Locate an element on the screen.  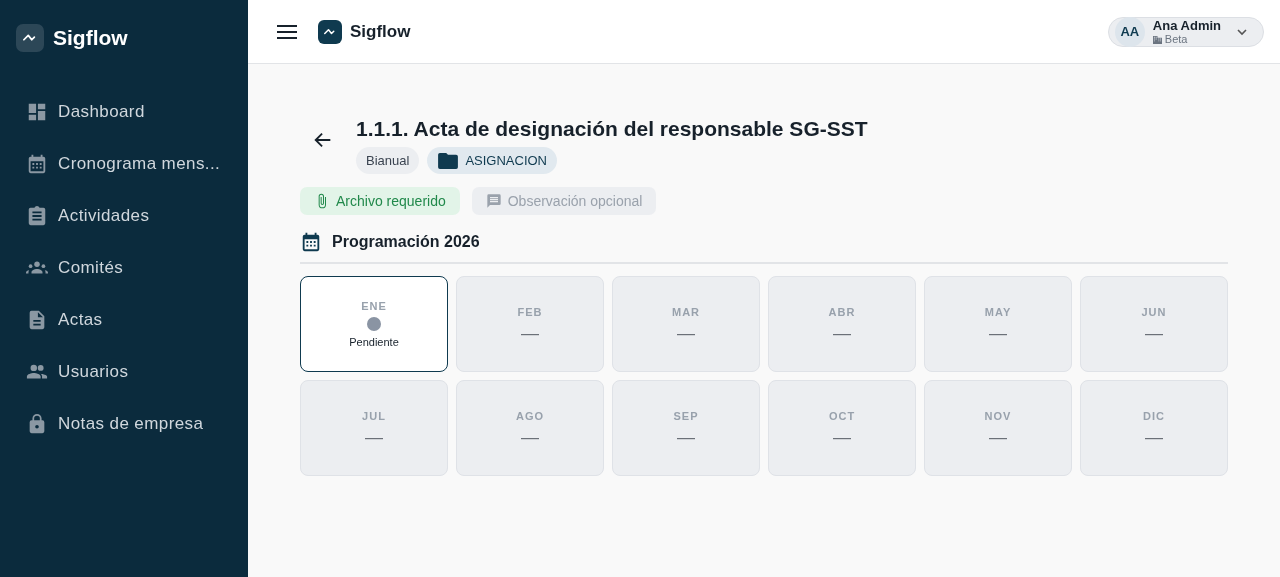
sidebar-item: Comités is located at coordinates (124, 268).